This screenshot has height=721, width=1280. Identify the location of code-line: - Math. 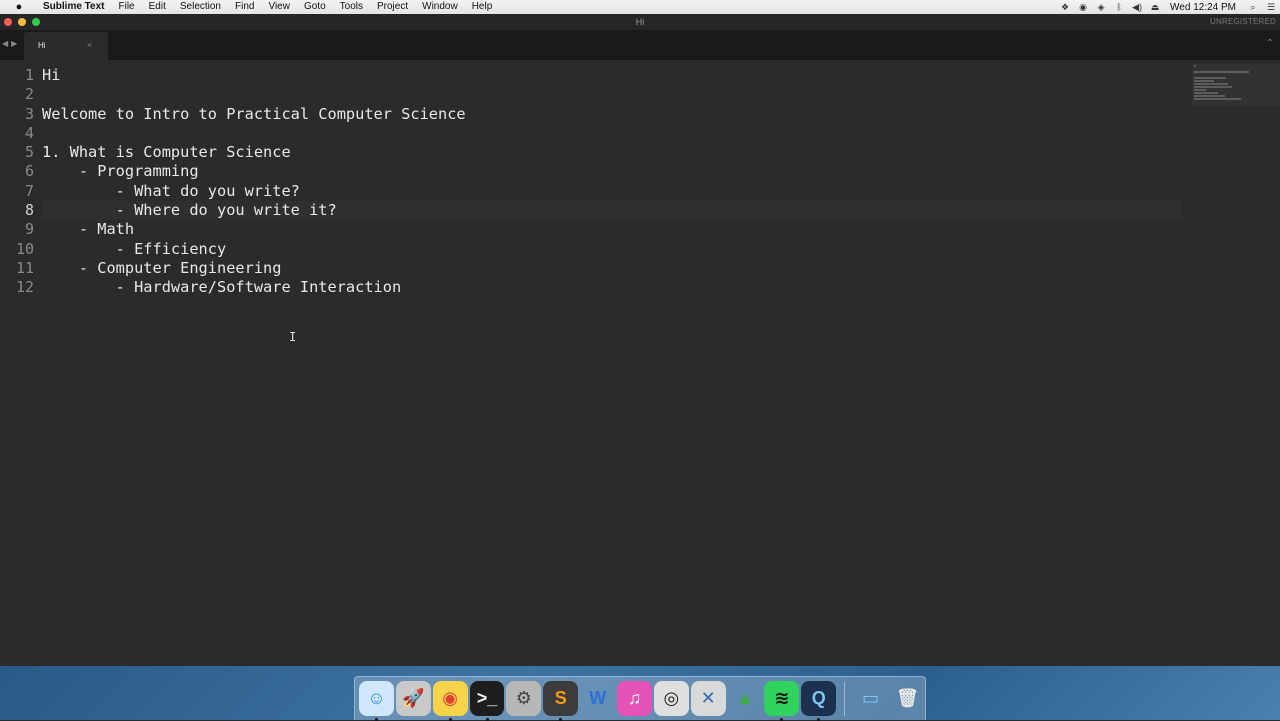
(612, 229).